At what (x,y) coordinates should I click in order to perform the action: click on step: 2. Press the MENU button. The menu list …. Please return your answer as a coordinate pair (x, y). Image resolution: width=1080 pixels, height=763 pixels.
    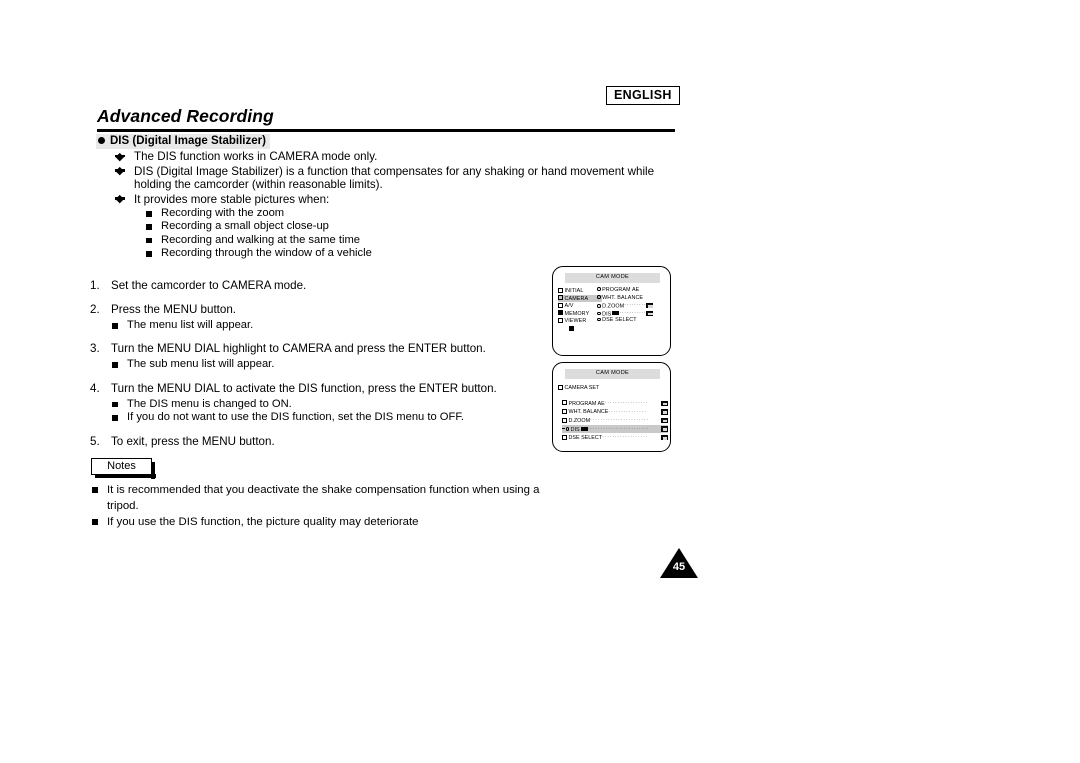
    Looking at the image, I should click on (320, 317).